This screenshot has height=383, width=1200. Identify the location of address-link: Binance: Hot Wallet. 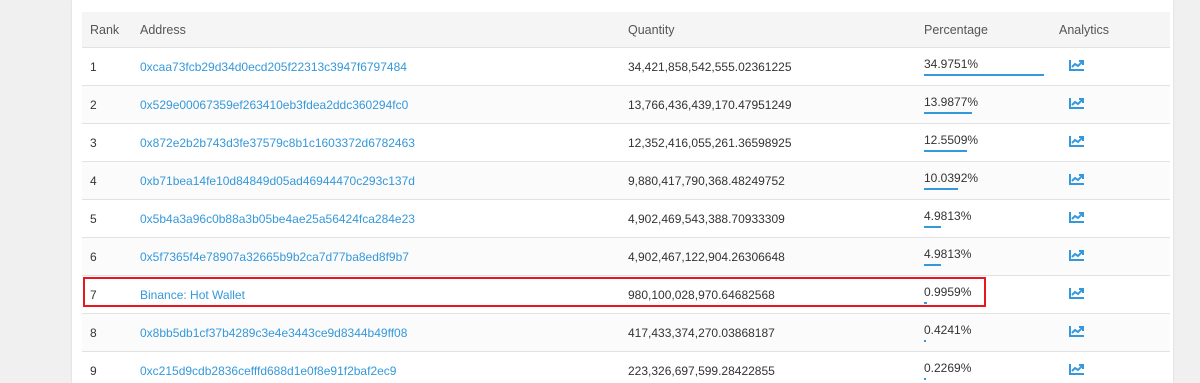
(192, 295).